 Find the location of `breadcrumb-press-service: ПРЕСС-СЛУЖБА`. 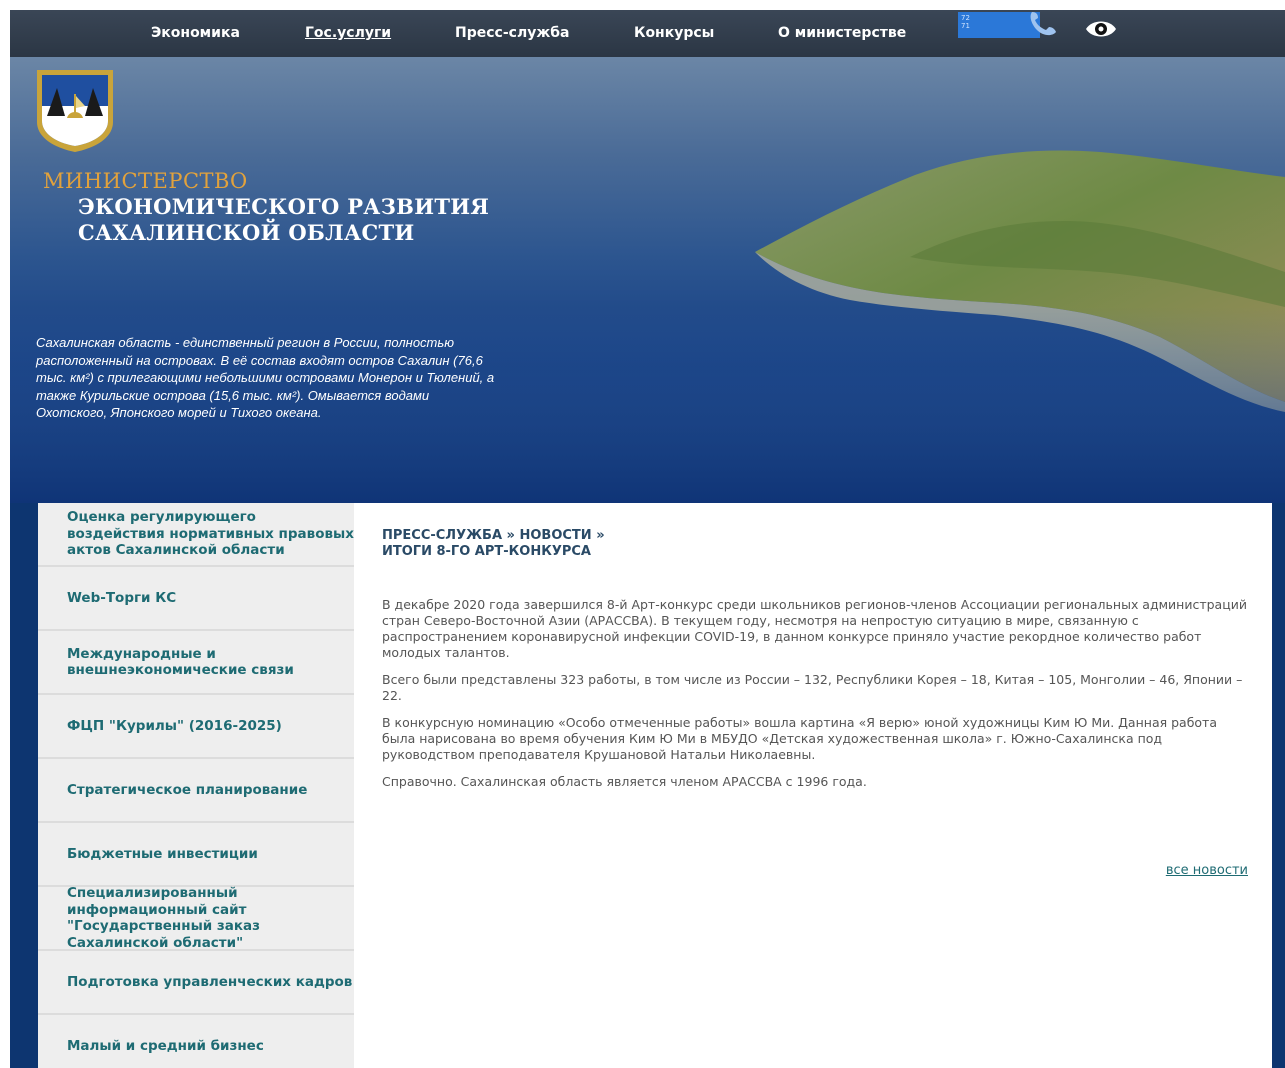

breadcrumb-press-service: ПРЕСС-СЛУЖБА is located at coordinates (442, 535).